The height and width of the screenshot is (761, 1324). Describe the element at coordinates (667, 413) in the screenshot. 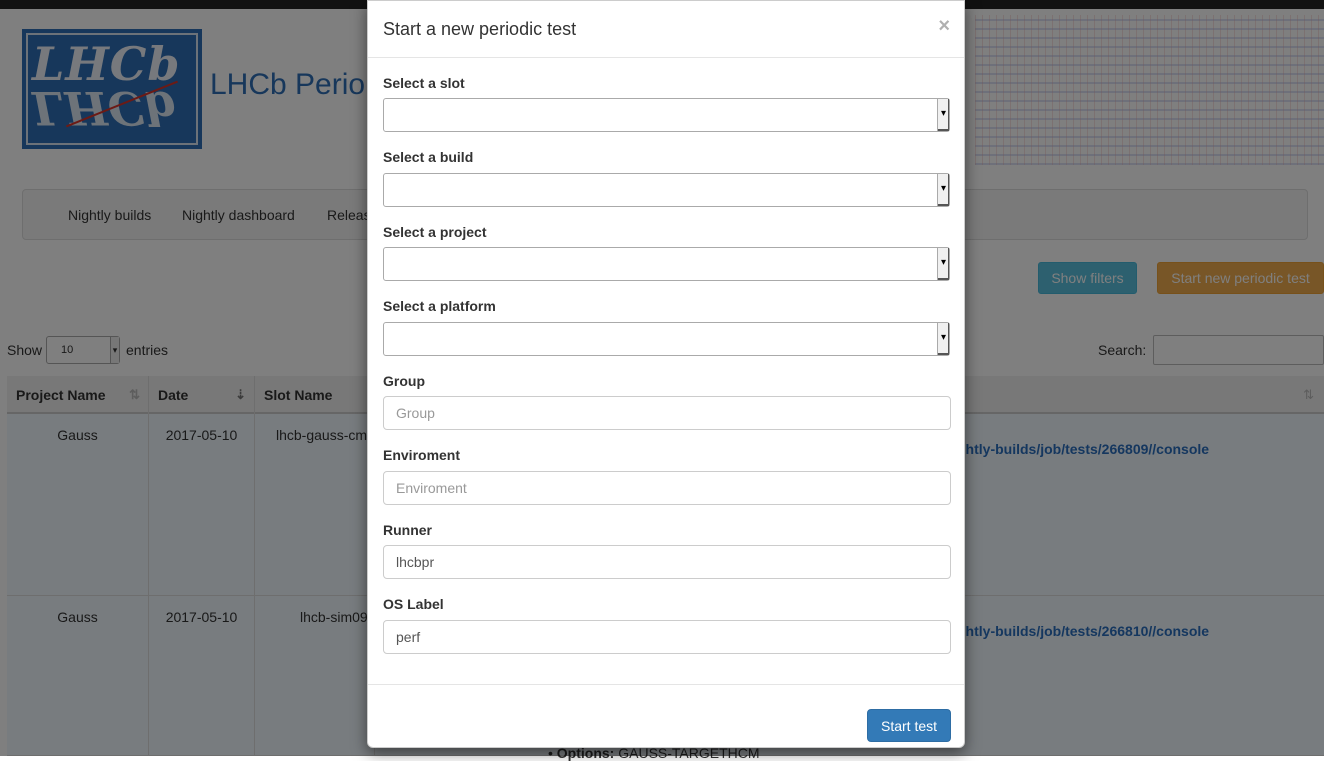

I see `group-input` at that location.